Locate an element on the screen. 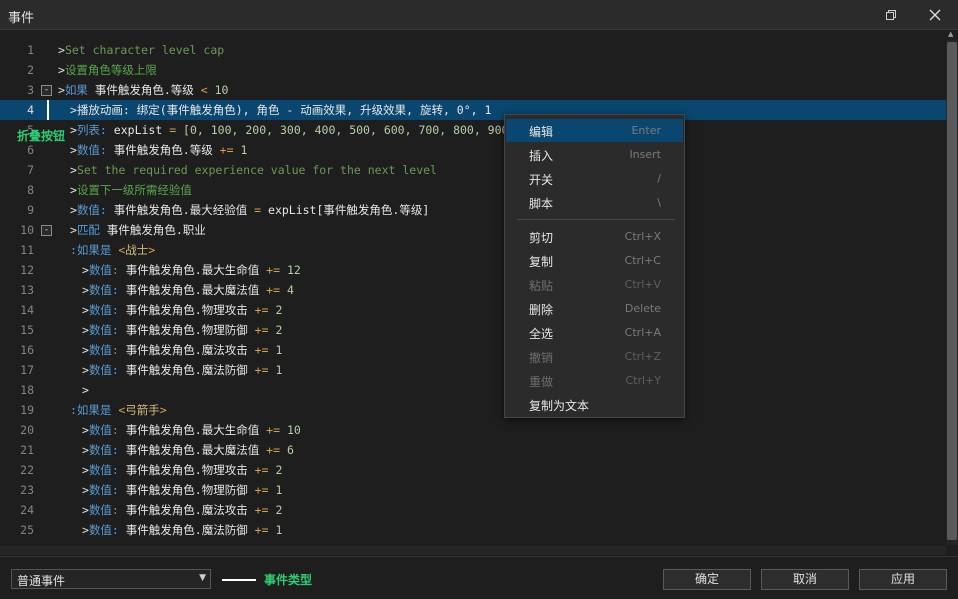  ok-button: 确定 is located at coordinates (707, 579).